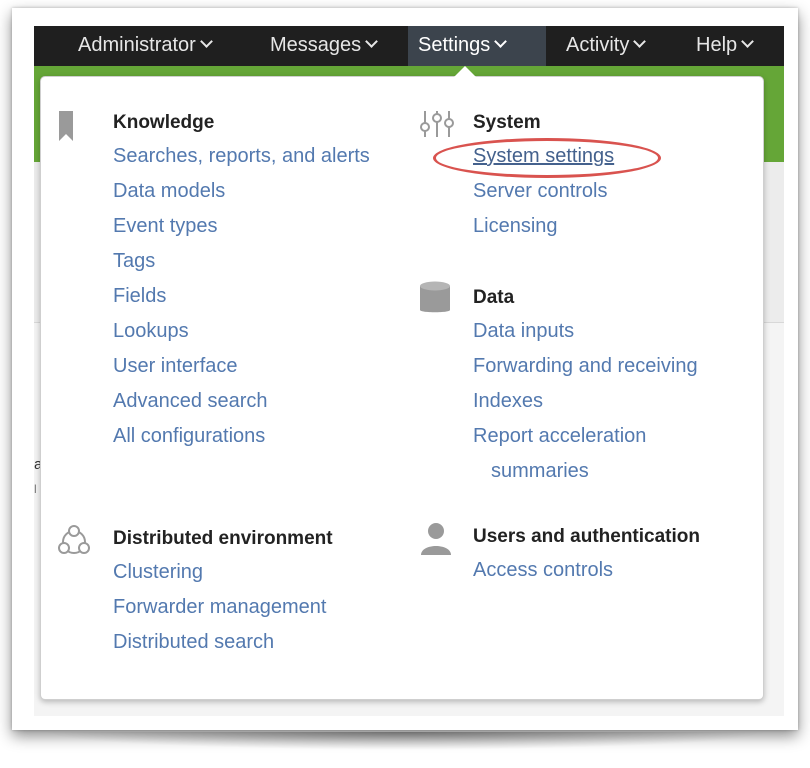 The width and height of the screenshot is (810, 768). I want to click on sliders-icon, so click(437, 124).